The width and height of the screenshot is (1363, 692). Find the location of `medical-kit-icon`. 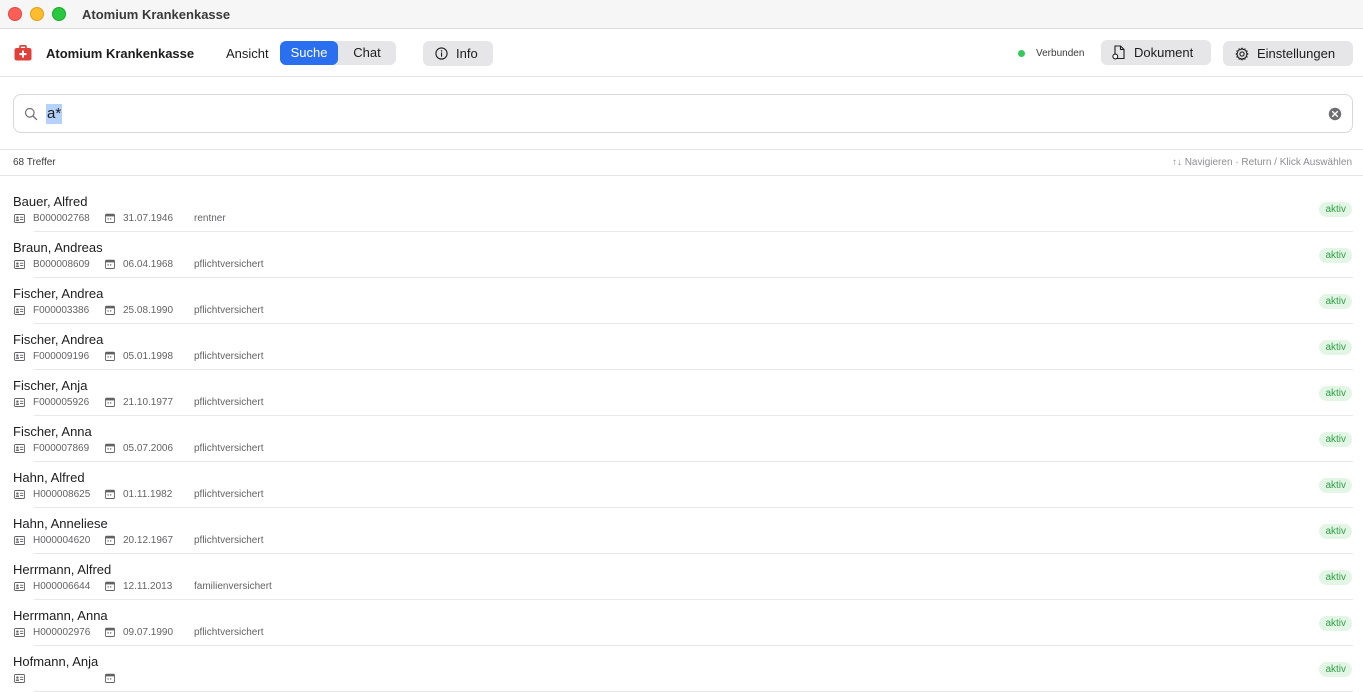

medical-kit-icon is located at coordinates (23, 53).